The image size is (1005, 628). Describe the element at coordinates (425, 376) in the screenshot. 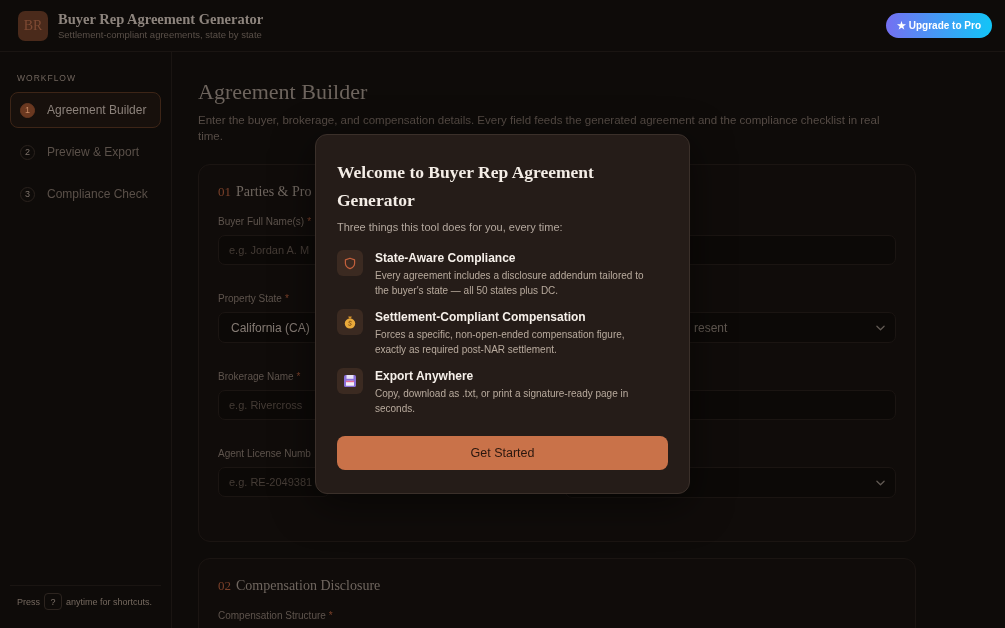

I see `feature-title: Export Anywhere` at that location.